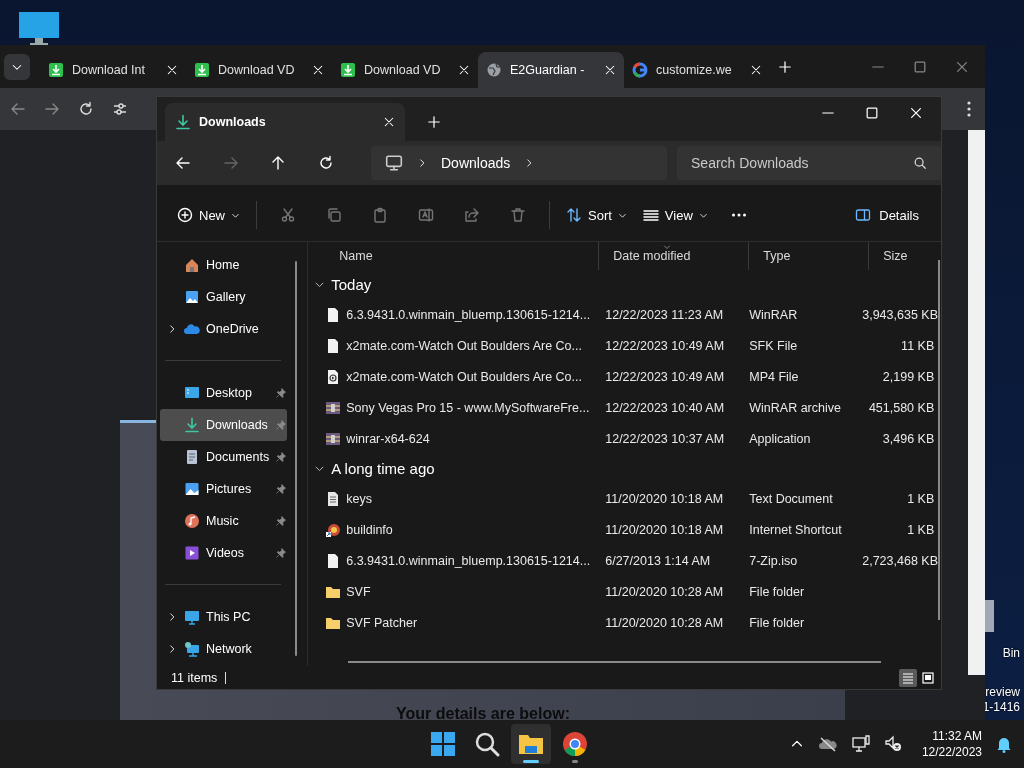 The width and height of the screenshot is (1024, 768). Describe the element at coordinates (887, 215) in the screenshot. I see `details-button: Details` at that location.